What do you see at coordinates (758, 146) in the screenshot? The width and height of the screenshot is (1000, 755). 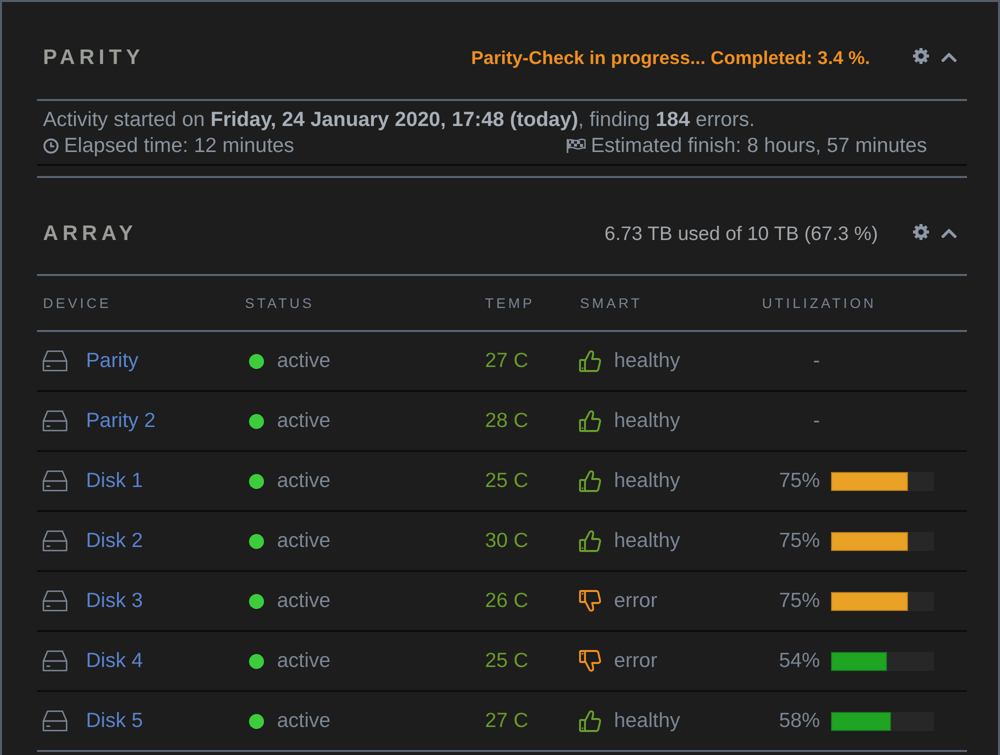 I see `estimated-finish-text: Estimated finish: 8 hours, 57 minutes` at bounding box center [758, 146].